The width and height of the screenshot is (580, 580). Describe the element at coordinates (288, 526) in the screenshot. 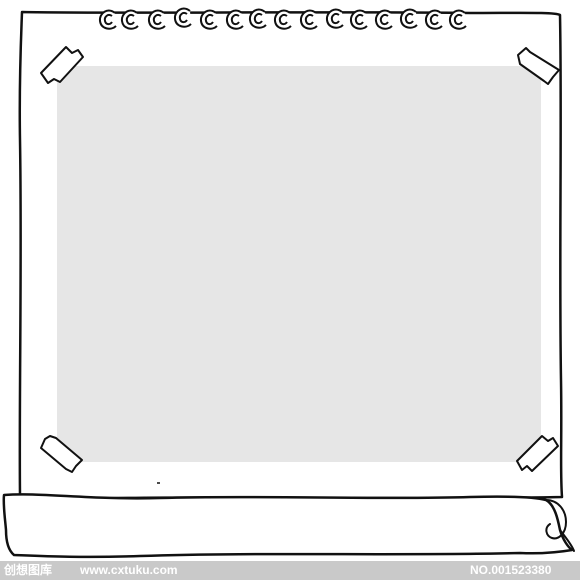

I see `rolled-paper-icon` at that location.